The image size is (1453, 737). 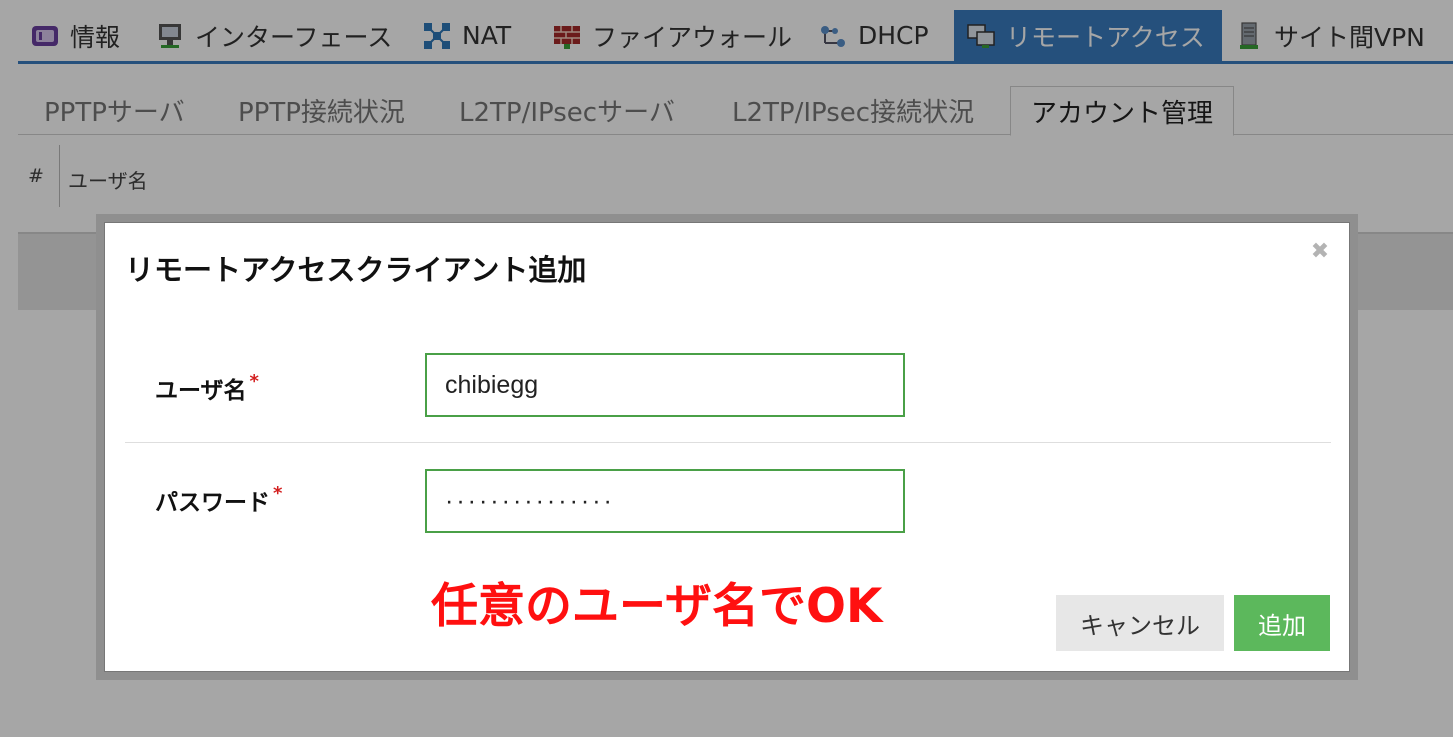 I want to click on close-icon: ✖, so click(x=1320, y=252).